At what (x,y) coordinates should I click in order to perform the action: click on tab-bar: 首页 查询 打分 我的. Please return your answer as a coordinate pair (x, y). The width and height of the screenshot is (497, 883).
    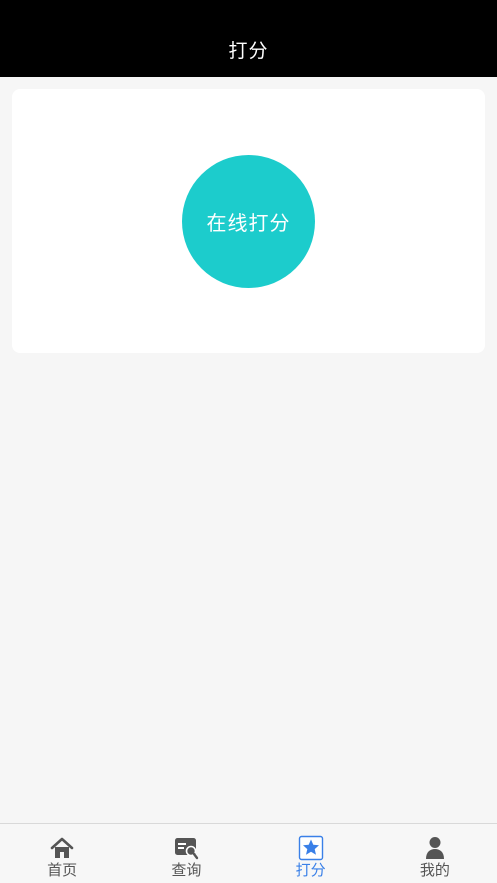
    Looking at the image, I should click on (248, 853).